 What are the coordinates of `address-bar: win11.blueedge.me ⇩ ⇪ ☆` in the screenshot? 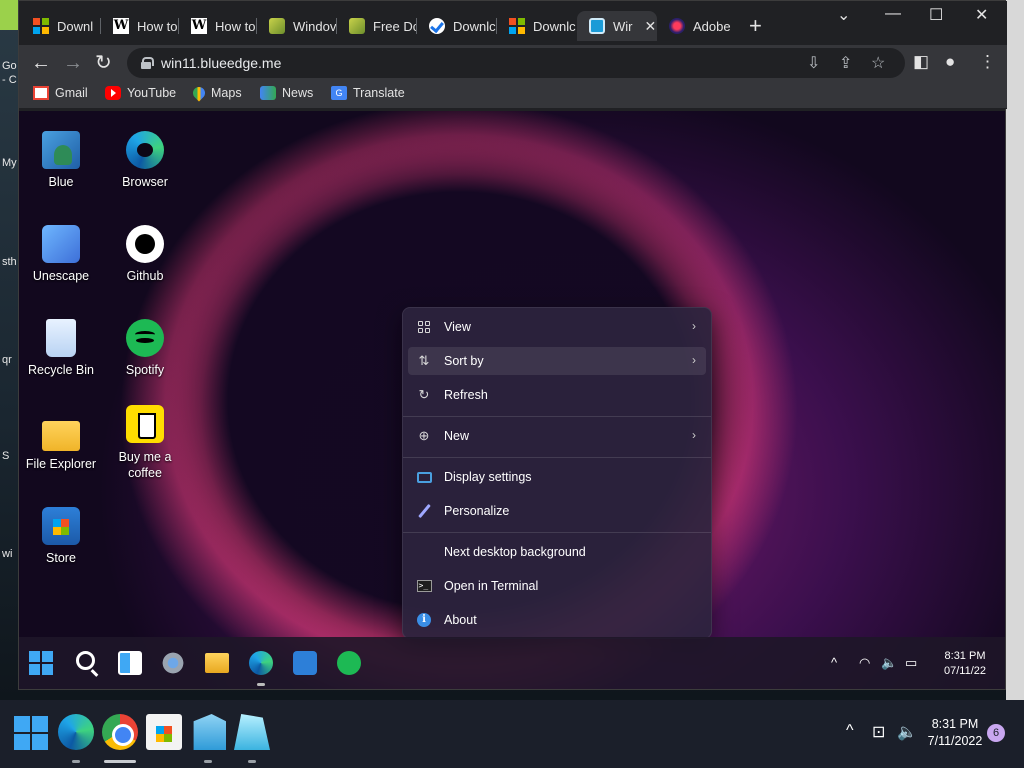 It's located at (516, 63).